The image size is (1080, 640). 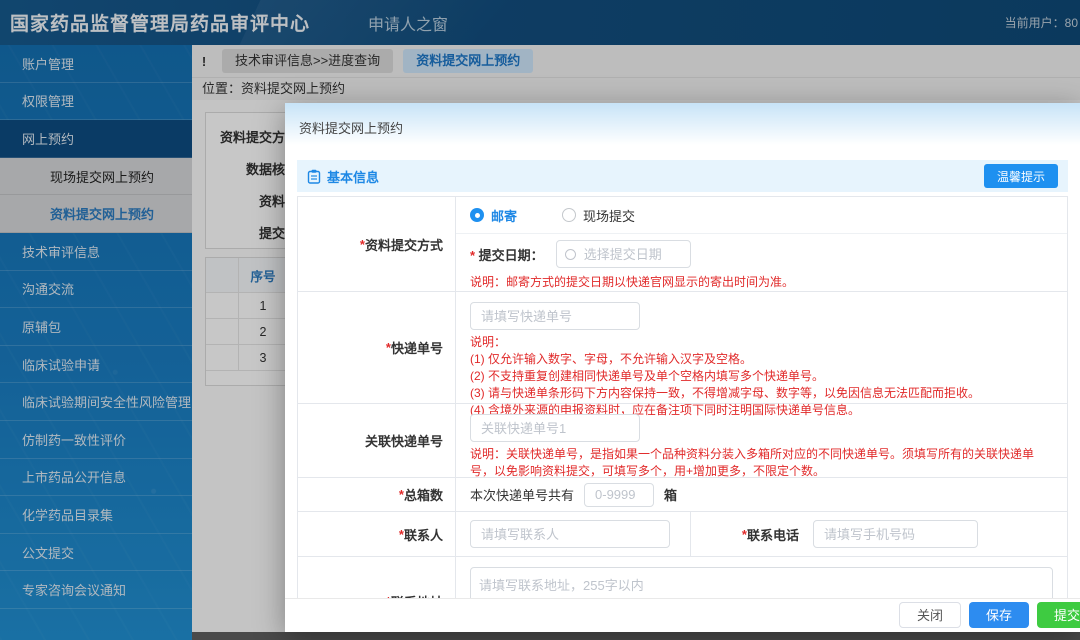 I want to click on tracking-field, so click(x=555, y=316).